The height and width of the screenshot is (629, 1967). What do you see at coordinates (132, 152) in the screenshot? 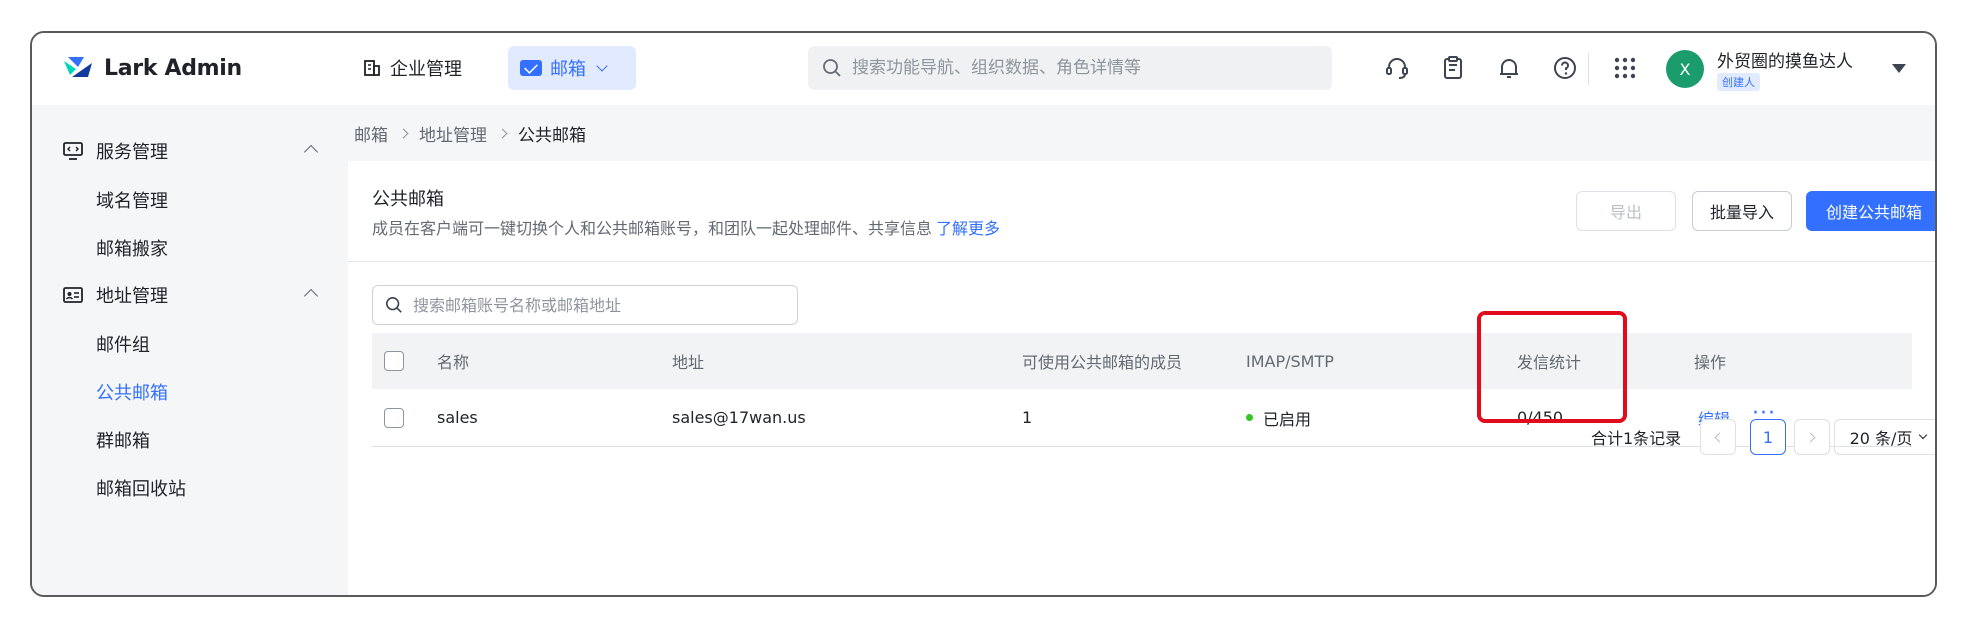
I see `sidebar-group-service-label: 服务管理` at bounding box center [132, 152].